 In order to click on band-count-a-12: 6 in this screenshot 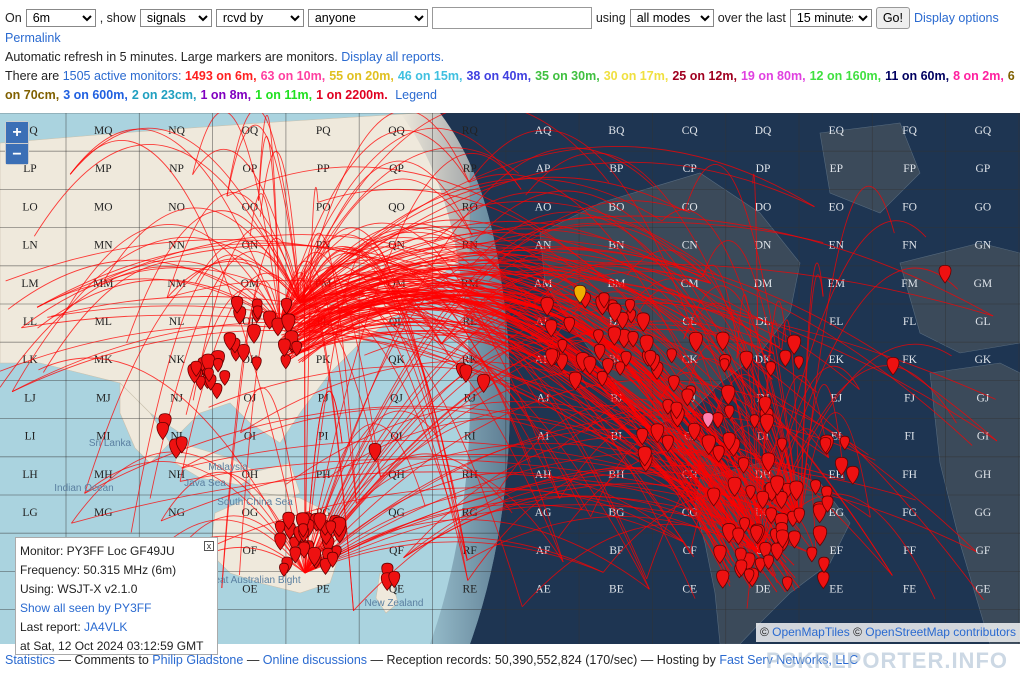, I will do `click(1011, 76)`.